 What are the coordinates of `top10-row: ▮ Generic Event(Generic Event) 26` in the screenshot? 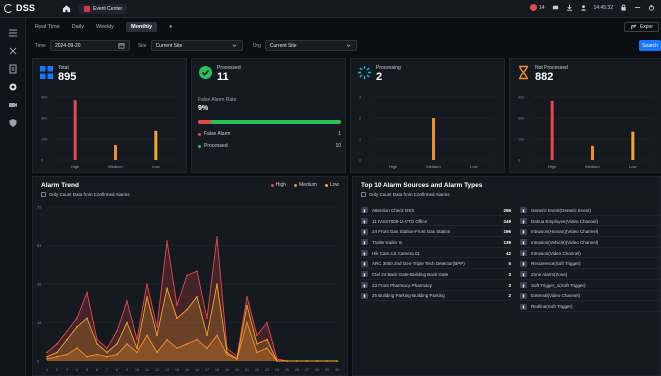 It's located at (590, 210).